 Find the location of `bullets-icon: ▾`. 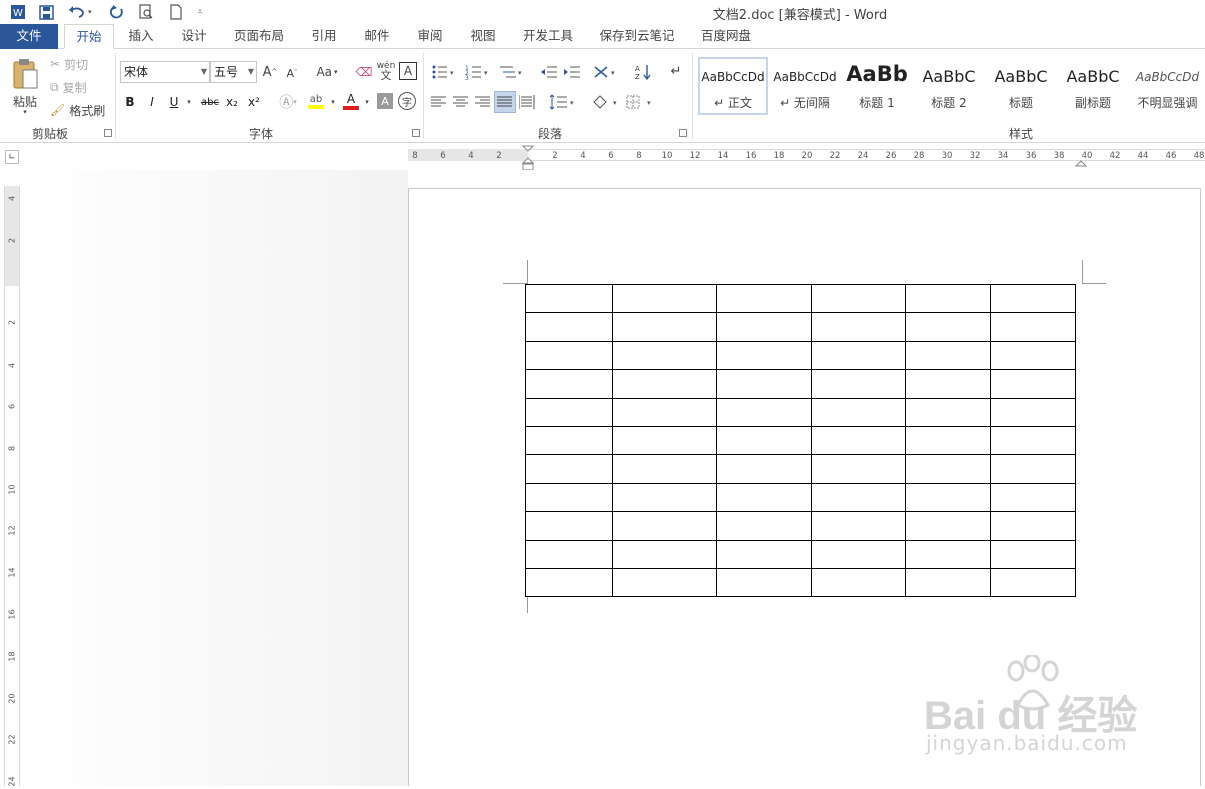

bullets-icon: ▾ is located at coordinates (444, 72).